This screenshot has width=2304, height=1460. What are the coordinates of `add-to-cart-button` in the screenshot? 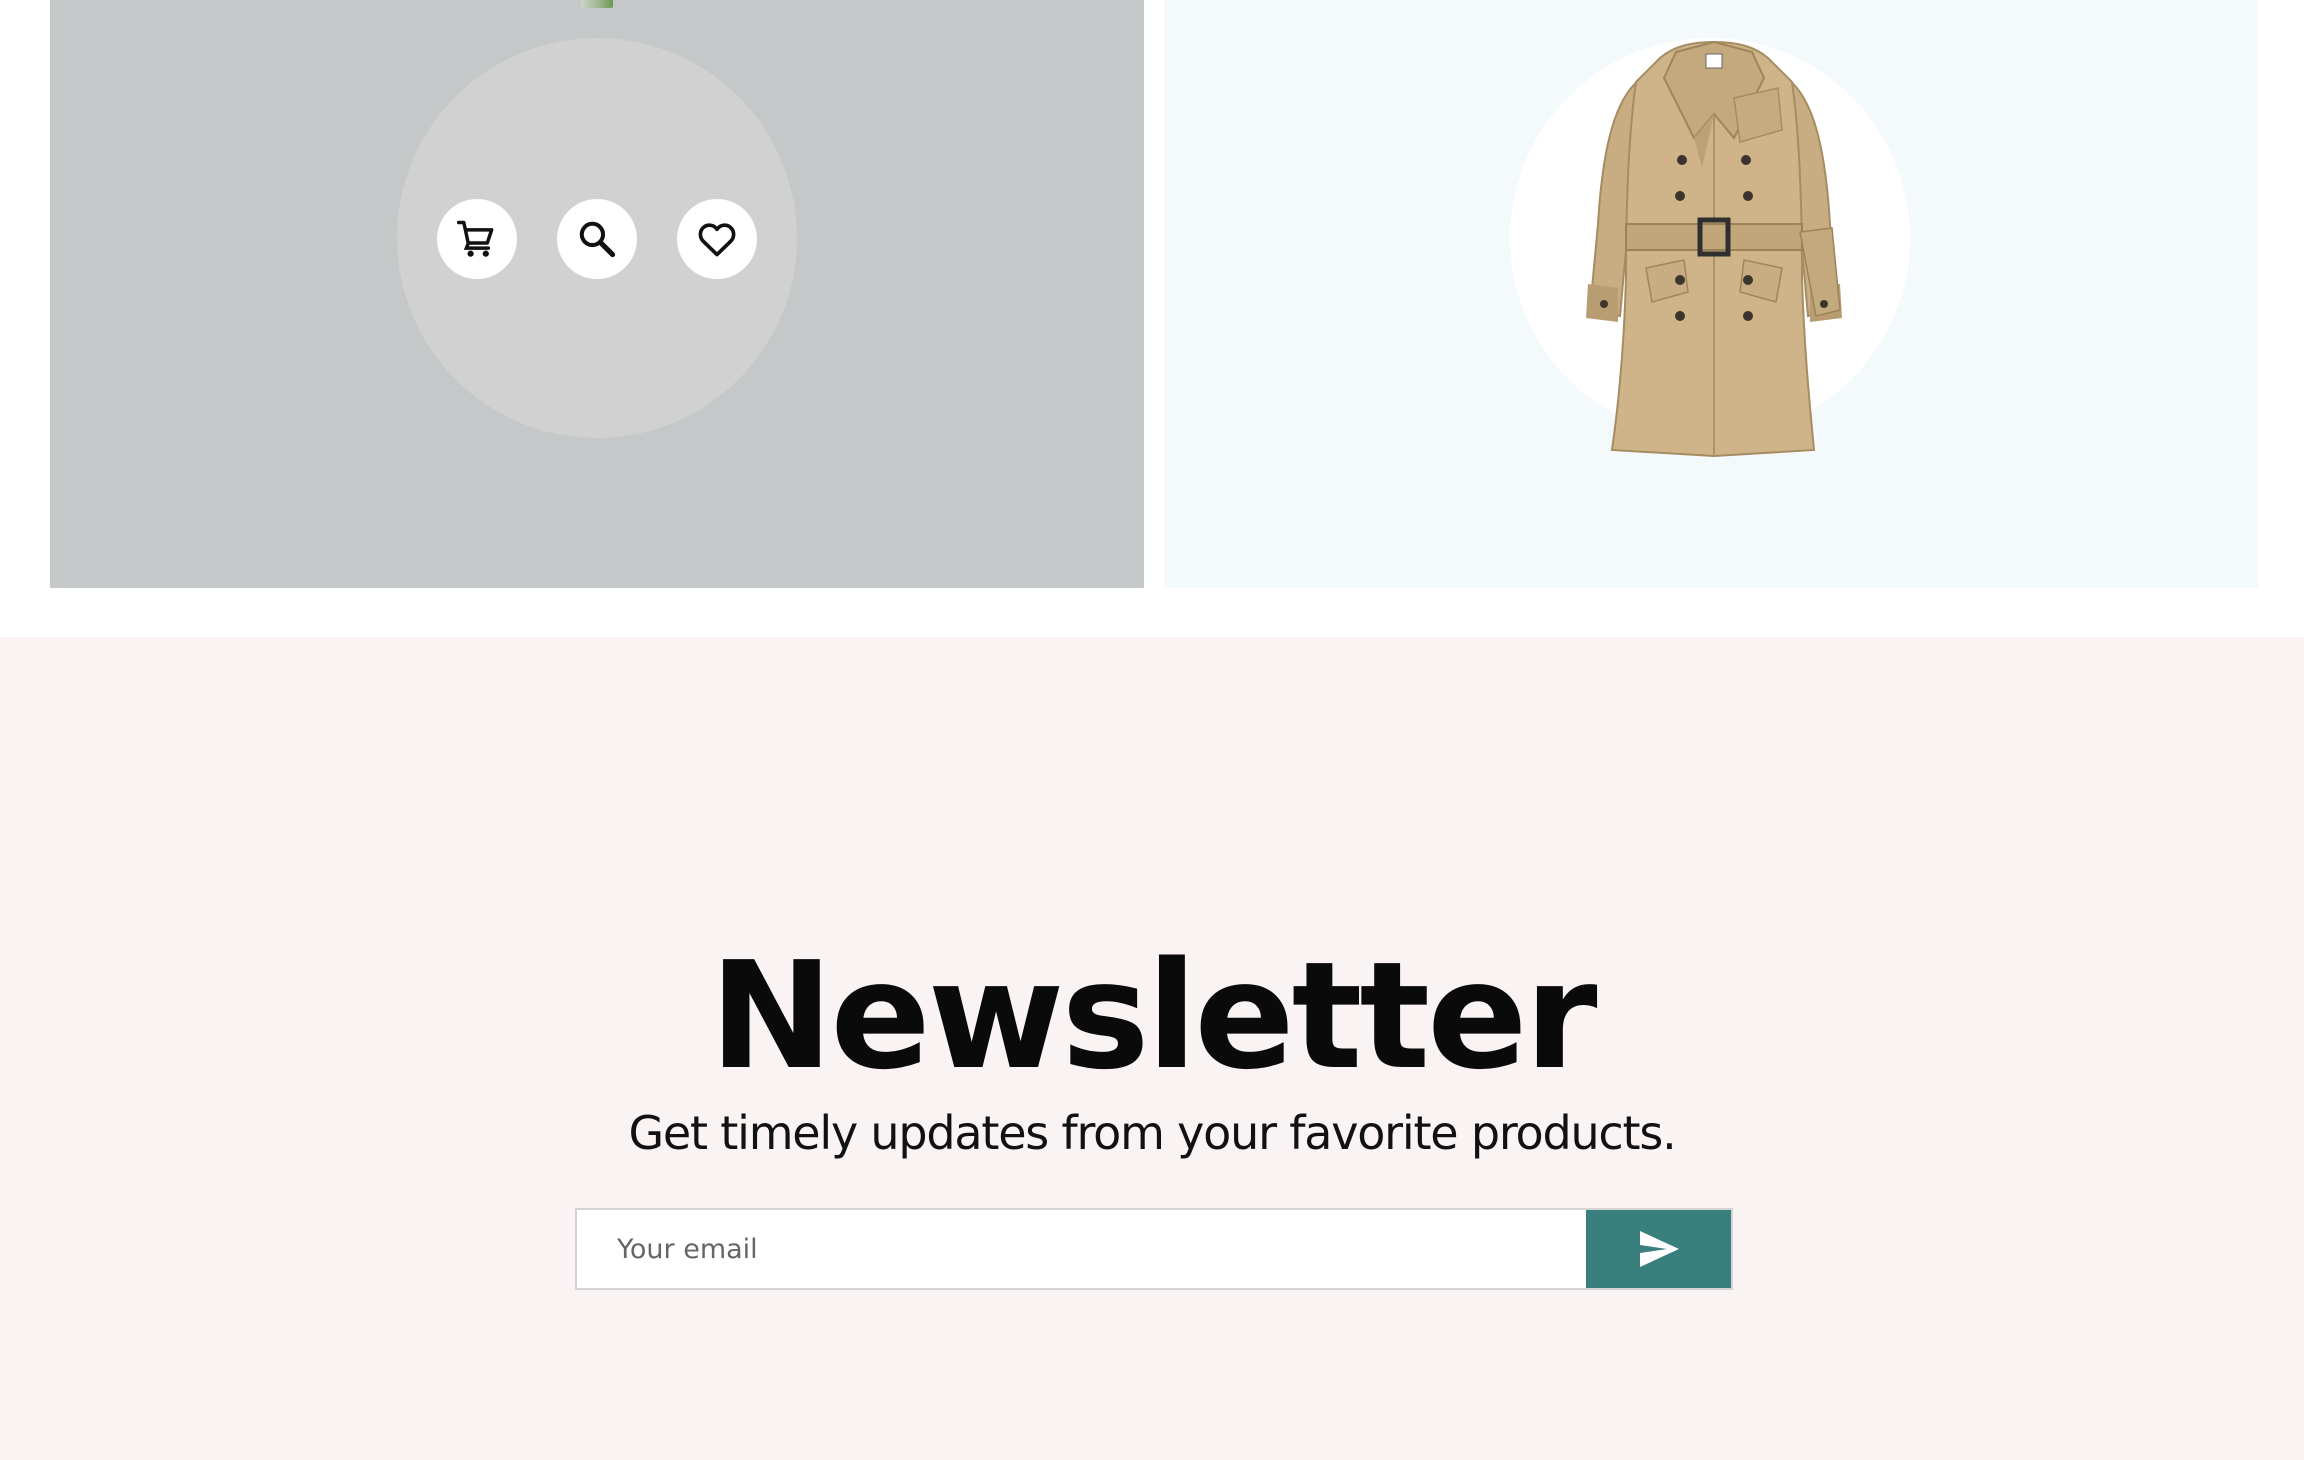 It's located at (477, 239).